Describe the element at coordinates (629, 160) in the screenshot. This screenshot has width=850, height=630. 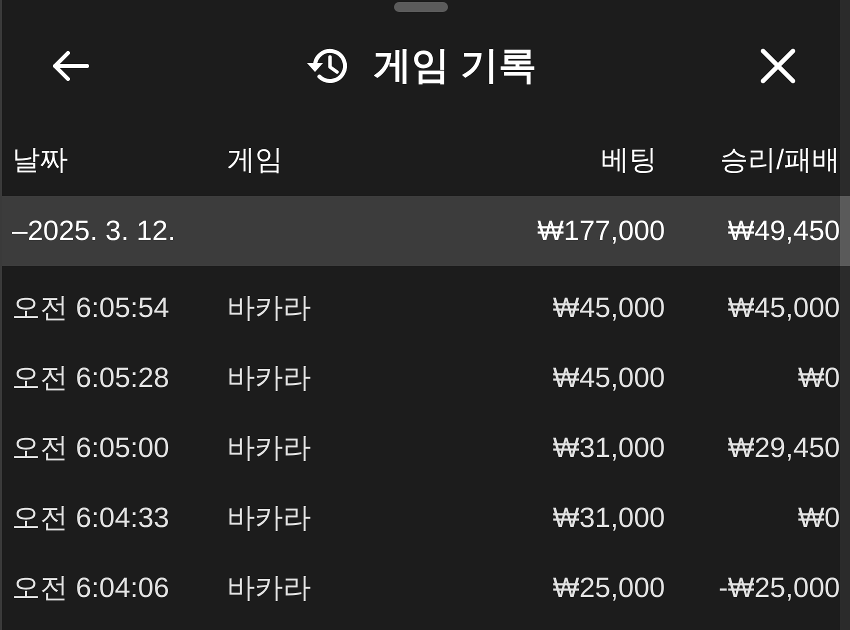
I see `bet-column-header: 베팅` at that location.